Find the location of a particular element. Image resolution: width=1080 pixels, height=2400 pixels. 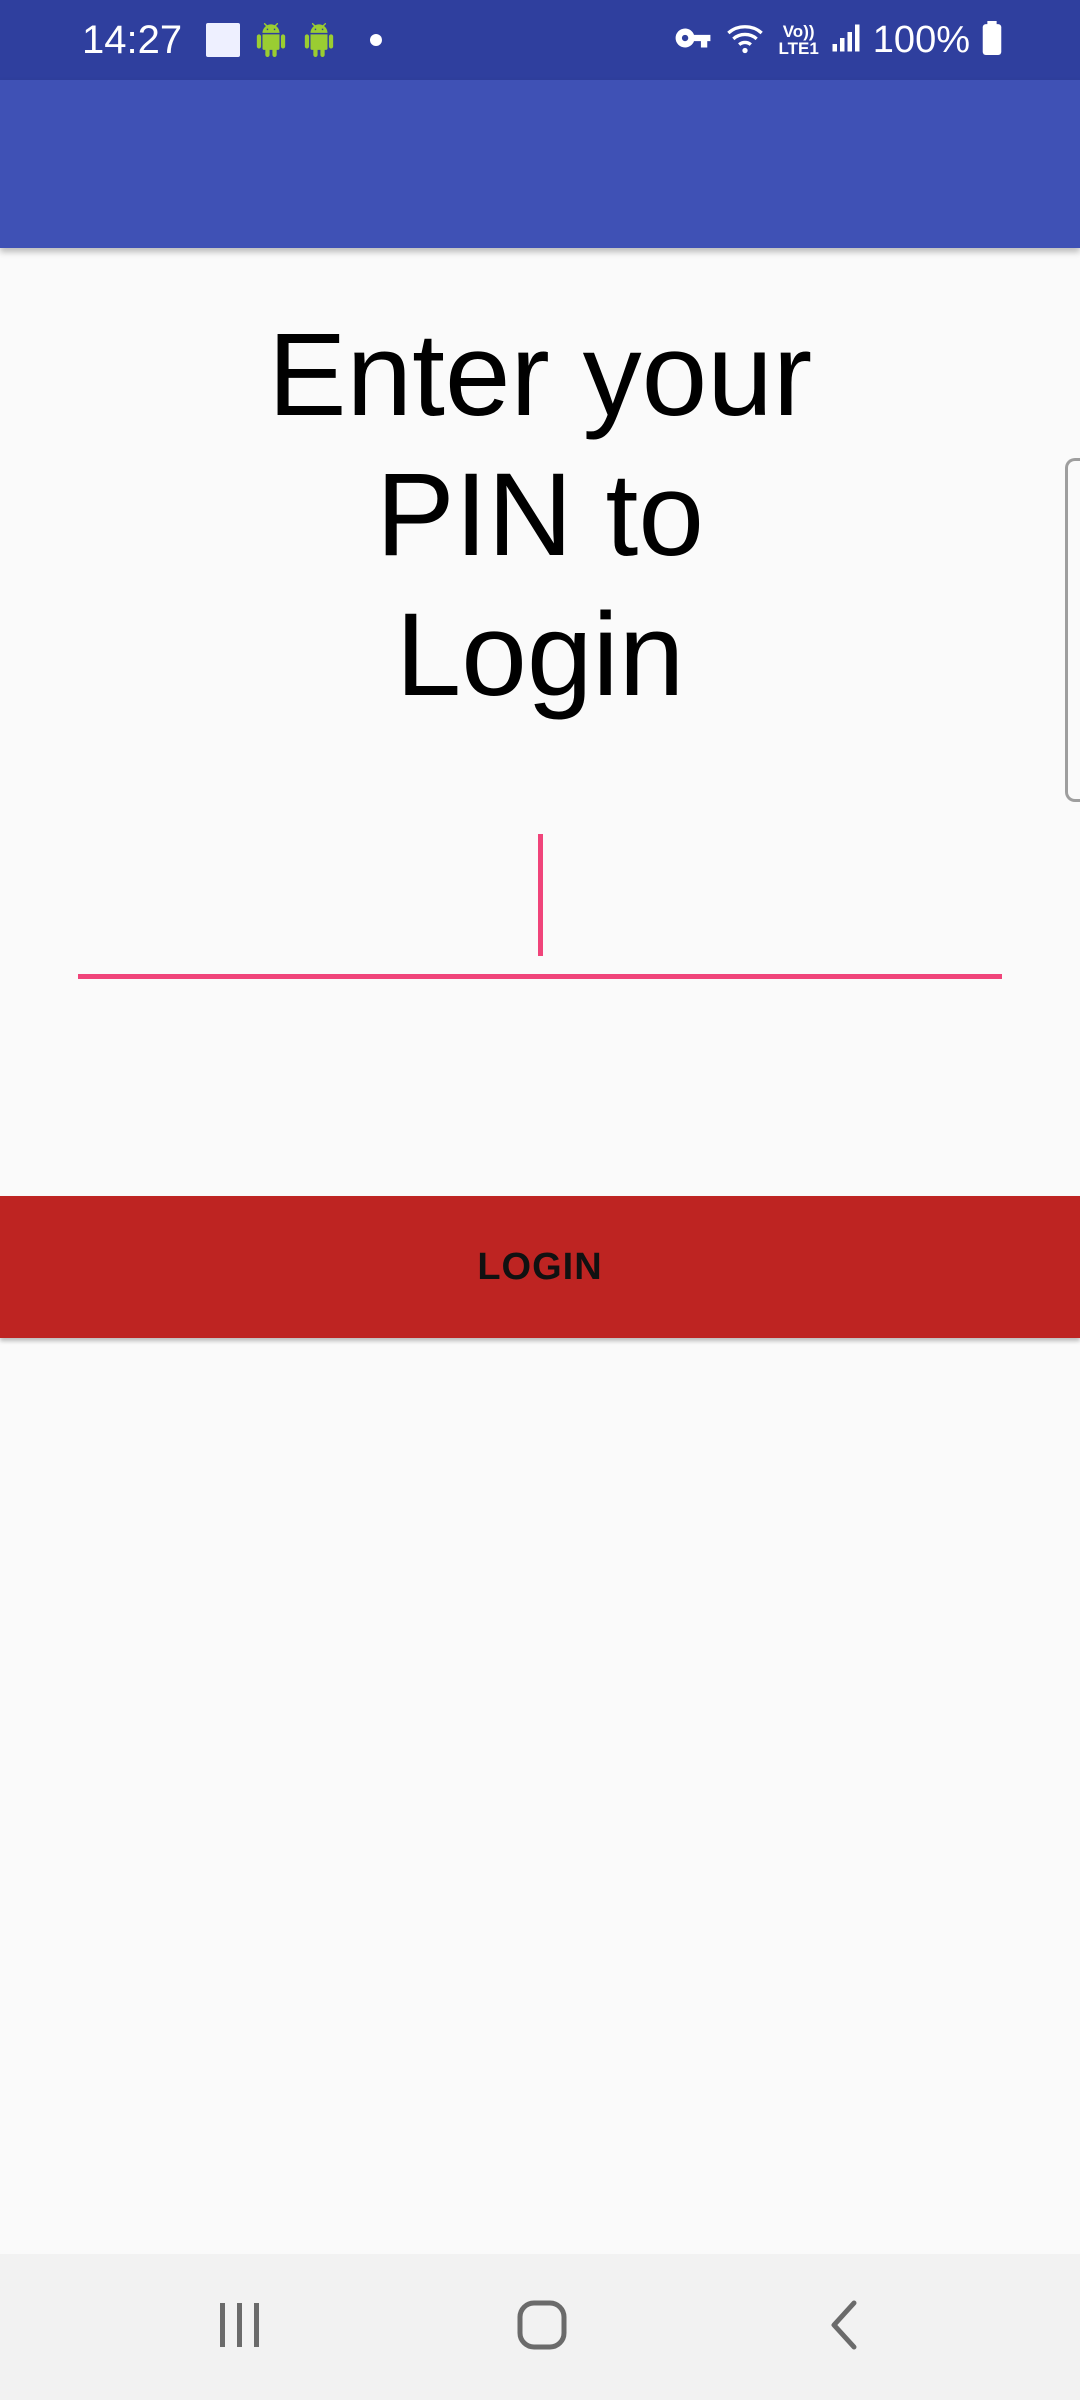

signal-icon is located at coordinates (846, 40).